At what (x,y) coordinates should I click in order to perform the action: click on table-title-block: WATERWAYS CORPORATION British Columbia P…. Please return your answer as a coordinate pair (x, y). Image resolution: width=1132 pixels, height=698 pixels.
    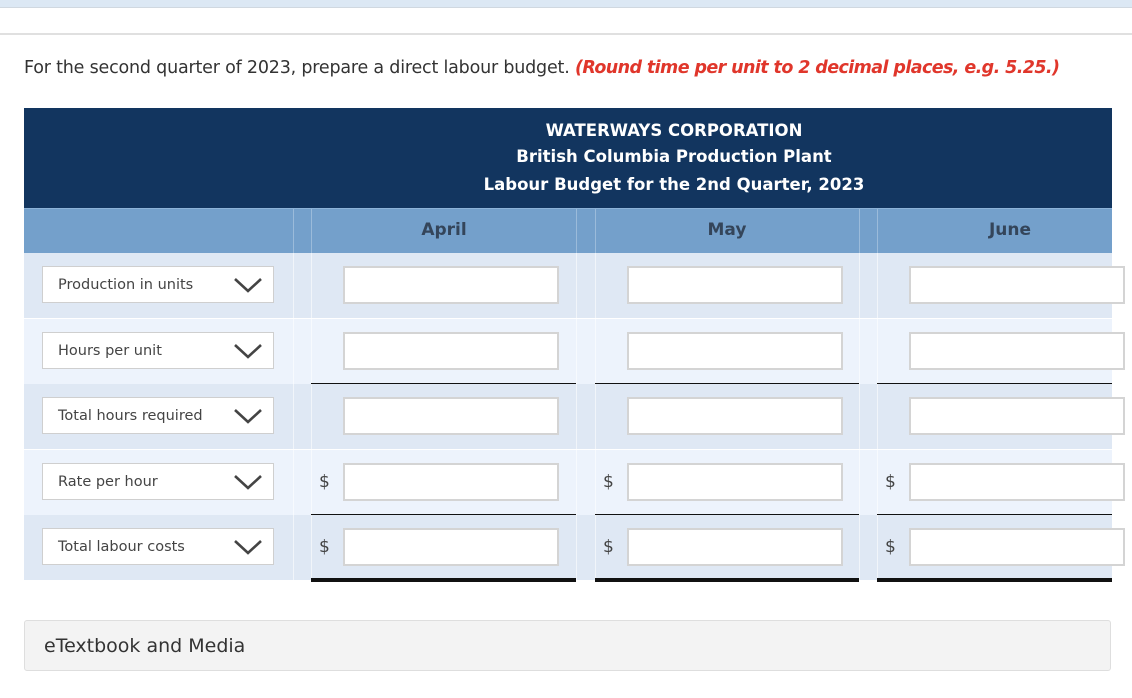
    Looking at the image, I should click on (568, 158).